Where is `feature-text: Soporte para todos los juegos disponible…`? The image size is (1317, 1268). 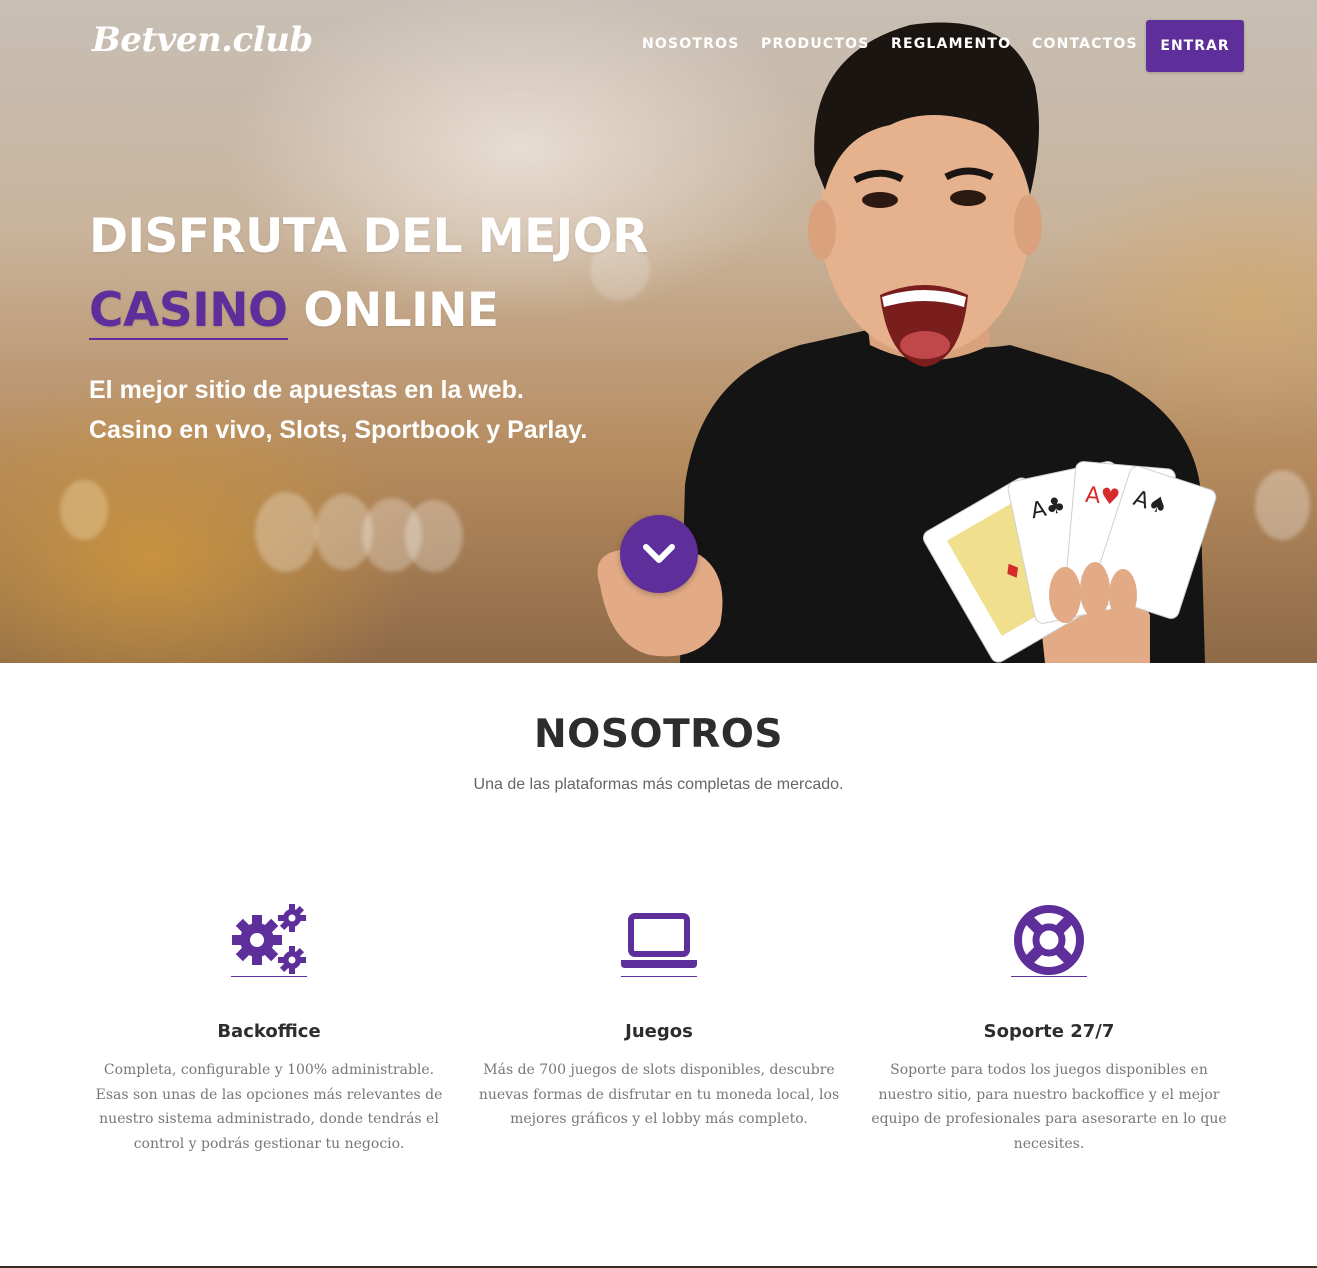 feature-text: Soporte para todos los juegos disponible… is located at coordinates (1049, 1107).